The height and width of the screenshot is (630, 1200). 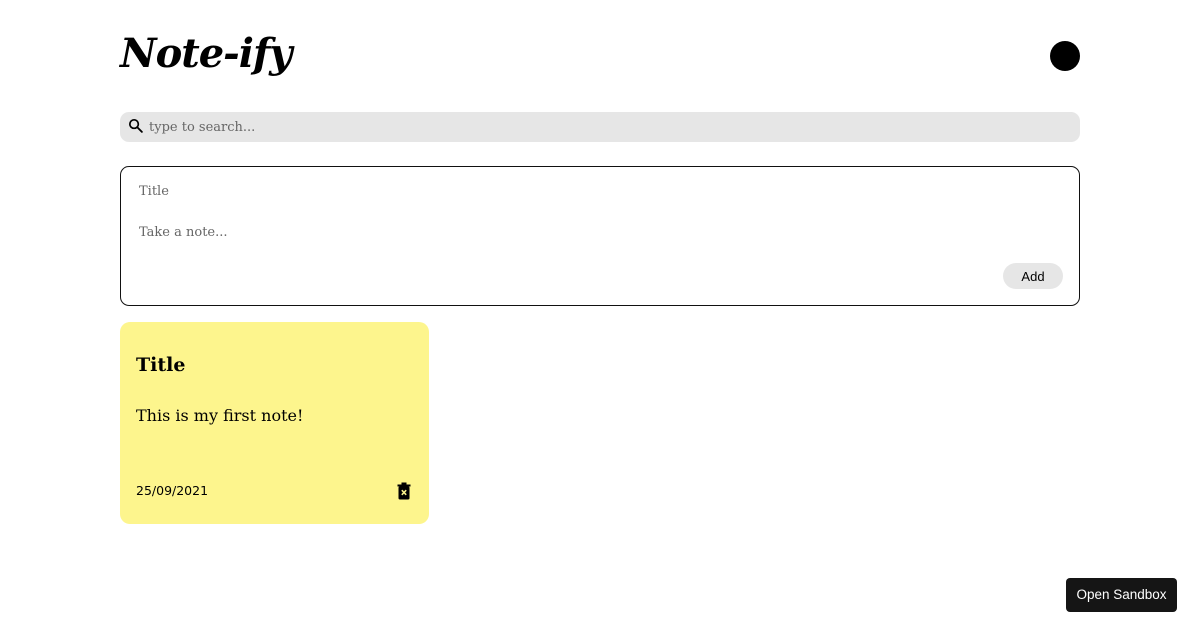 What do you see at coordinates (206, 53) in the screenshot?
I see `app-logo: Note-ify` at bounding box center [206, 53].